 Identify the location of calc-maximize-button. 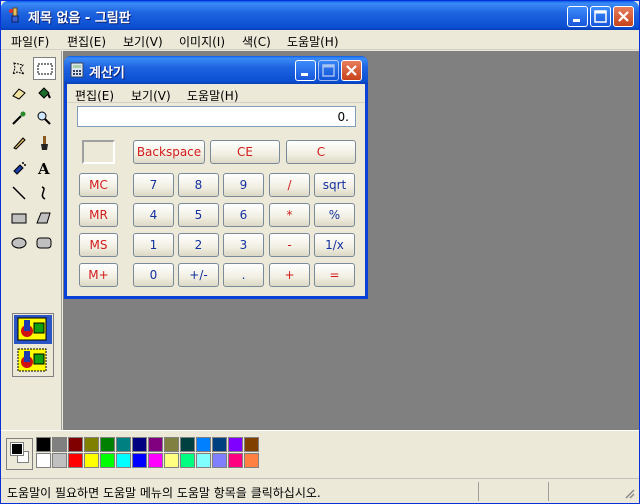
(328, 70).